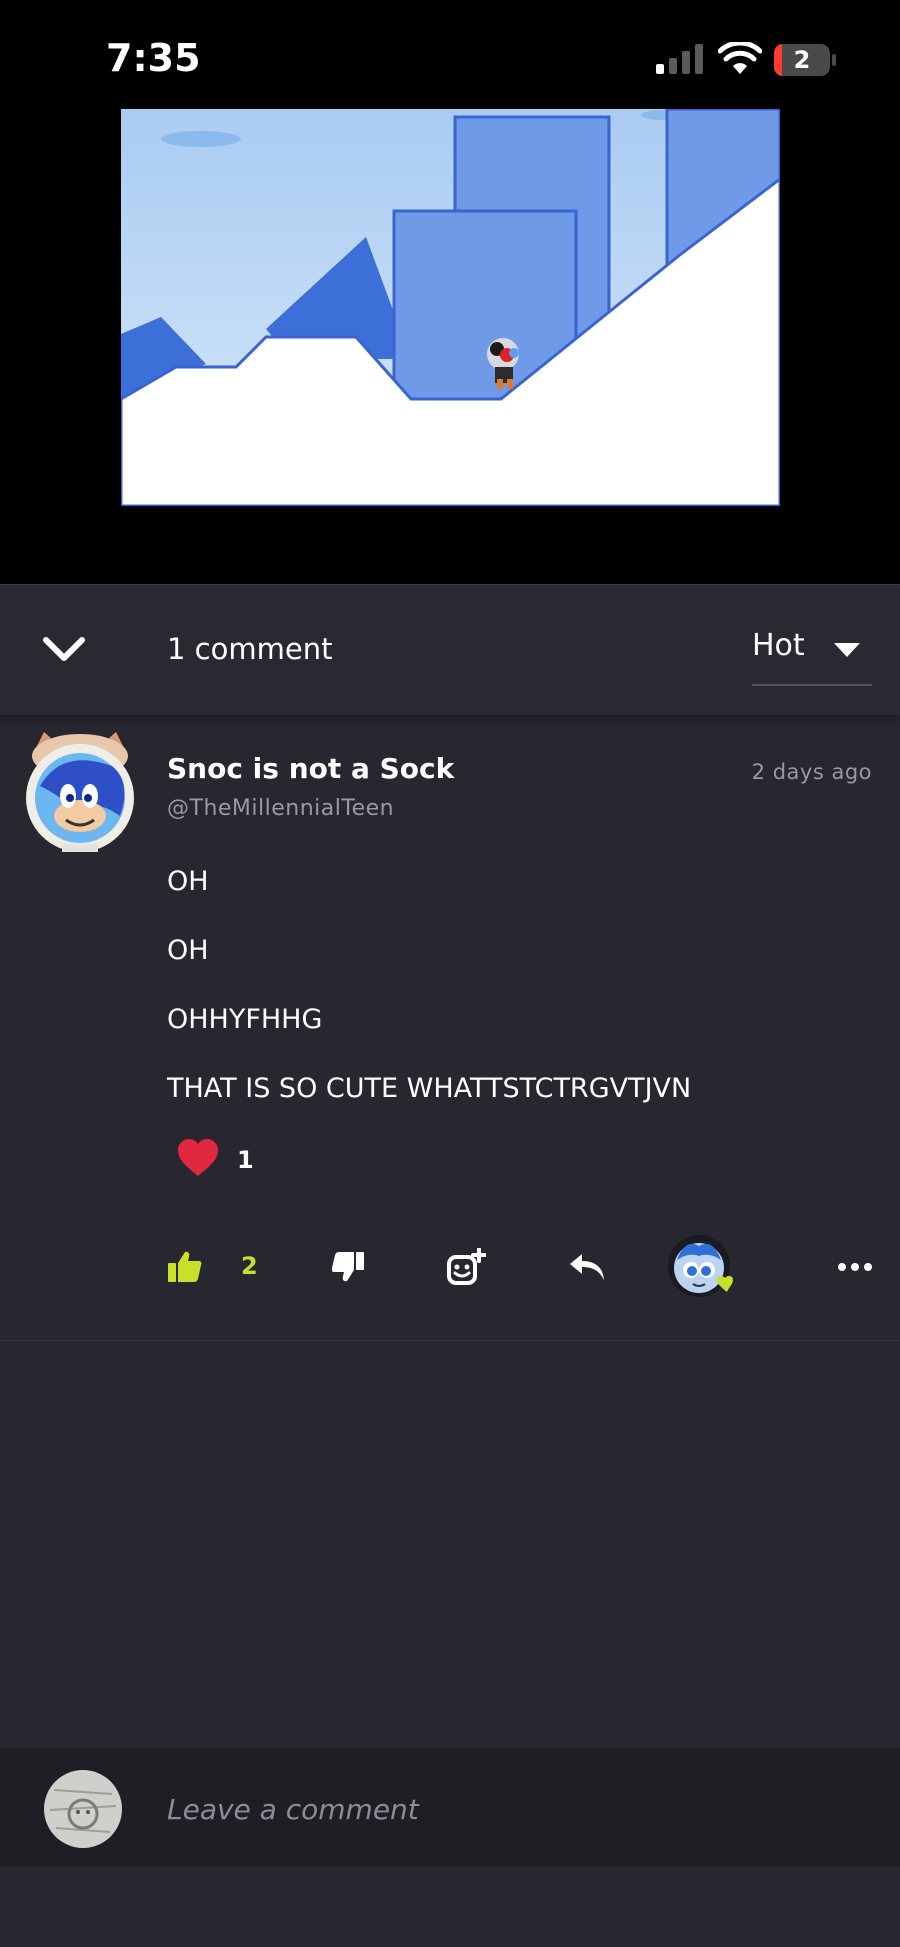  Describe the element at coordinates (153, 58) in the screenshot. I see `status-time: 7:35` at that location.